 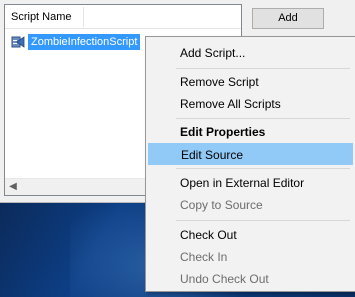 I want to click on menu-item-label: Copy to Source, so click(x=221, y=205).